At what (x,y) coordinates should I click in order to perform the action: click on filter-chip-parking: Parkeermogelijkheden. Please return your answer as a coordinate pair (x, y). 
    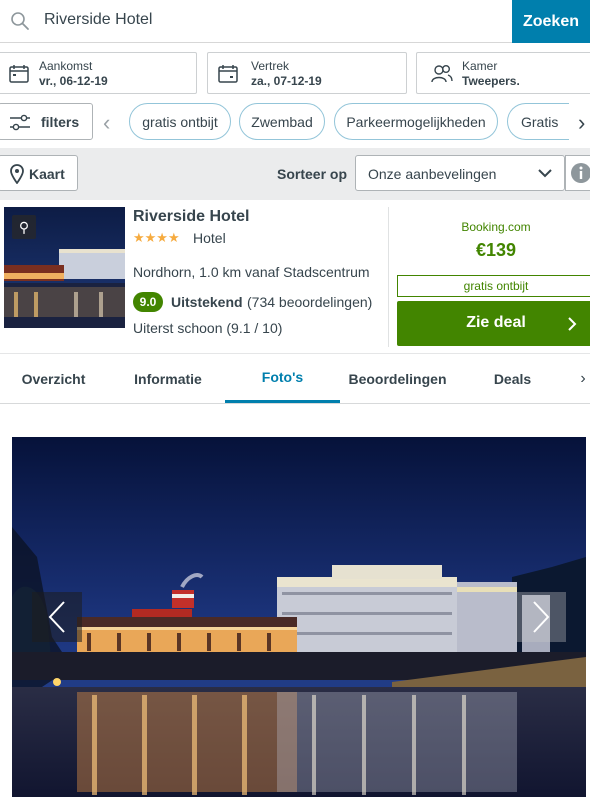
    Looking at the image, I should click on (416, 121).